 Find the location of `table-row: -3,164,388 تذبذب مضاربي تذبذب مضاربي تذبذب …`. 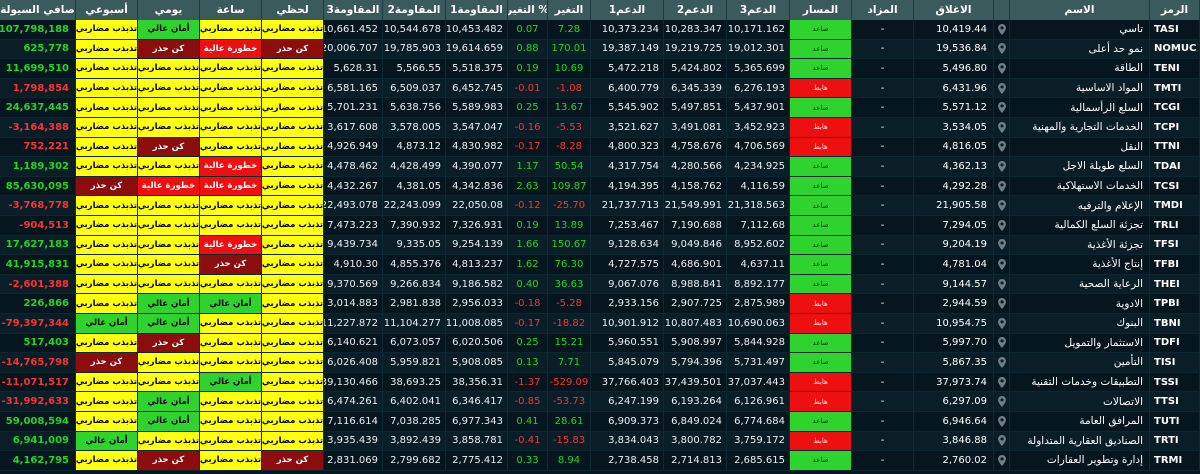

table-row: -3,164,388 تذبذب مضاربي تذبذب مضاربي تذبذب … is located at coordinates (600, 128).